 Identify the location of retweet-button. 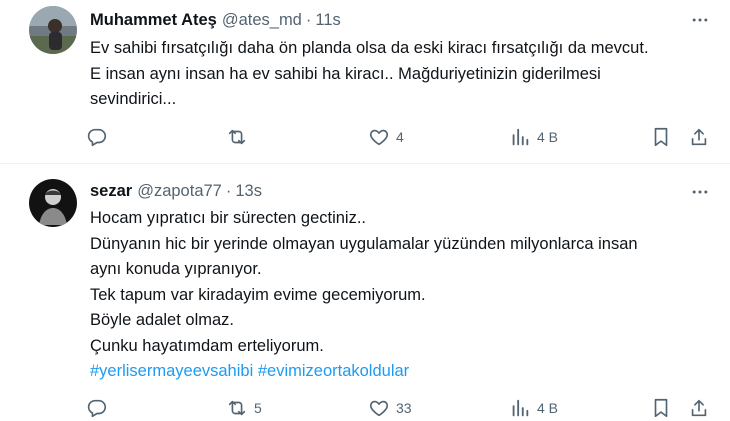
(240, 137).